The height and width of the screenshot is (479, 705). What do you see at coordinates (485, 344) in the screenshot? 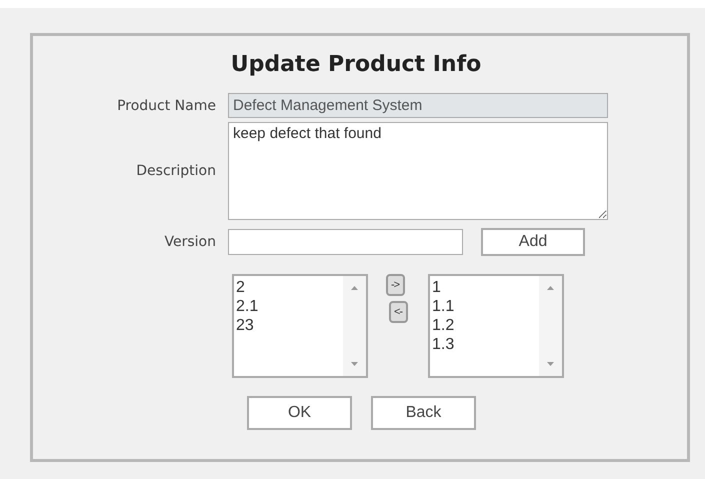
I see `list-item: 1.3` at bounding box center [485, 344].